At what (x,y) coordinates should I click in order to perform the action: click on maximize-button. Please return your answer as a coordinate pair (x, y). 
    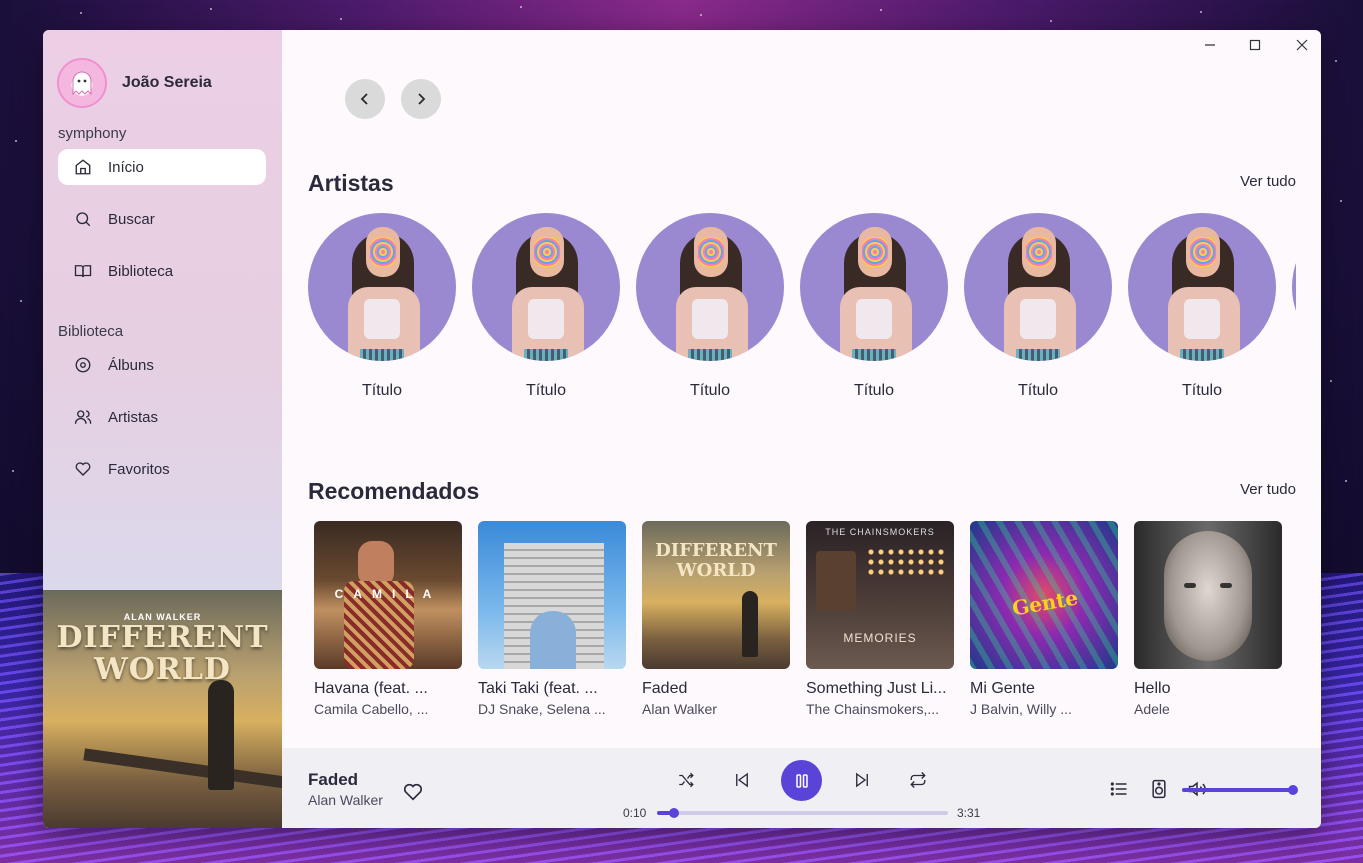
    Looking at the image, I should click on (1255, 45).